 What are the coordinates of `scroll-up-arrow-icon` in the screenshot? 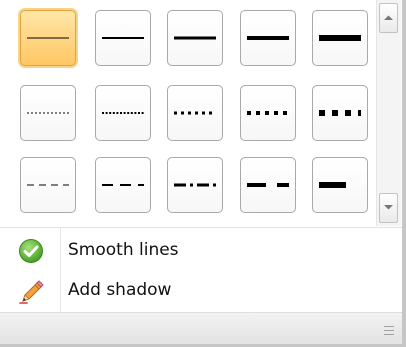 It's located at (388, 17).